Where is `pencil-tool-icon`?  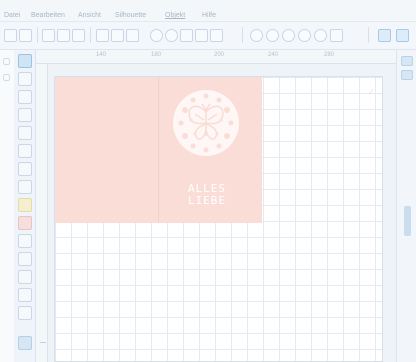
pencil-tool-icon is located at coordinates (25, 205).